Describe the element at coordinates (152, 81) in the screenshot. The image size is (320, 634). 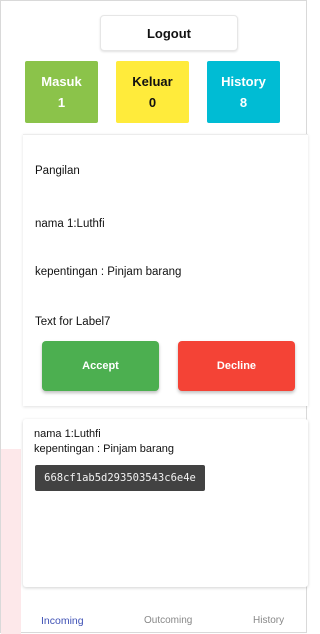
I see `stat-keluar-label: Keluar` at that location.